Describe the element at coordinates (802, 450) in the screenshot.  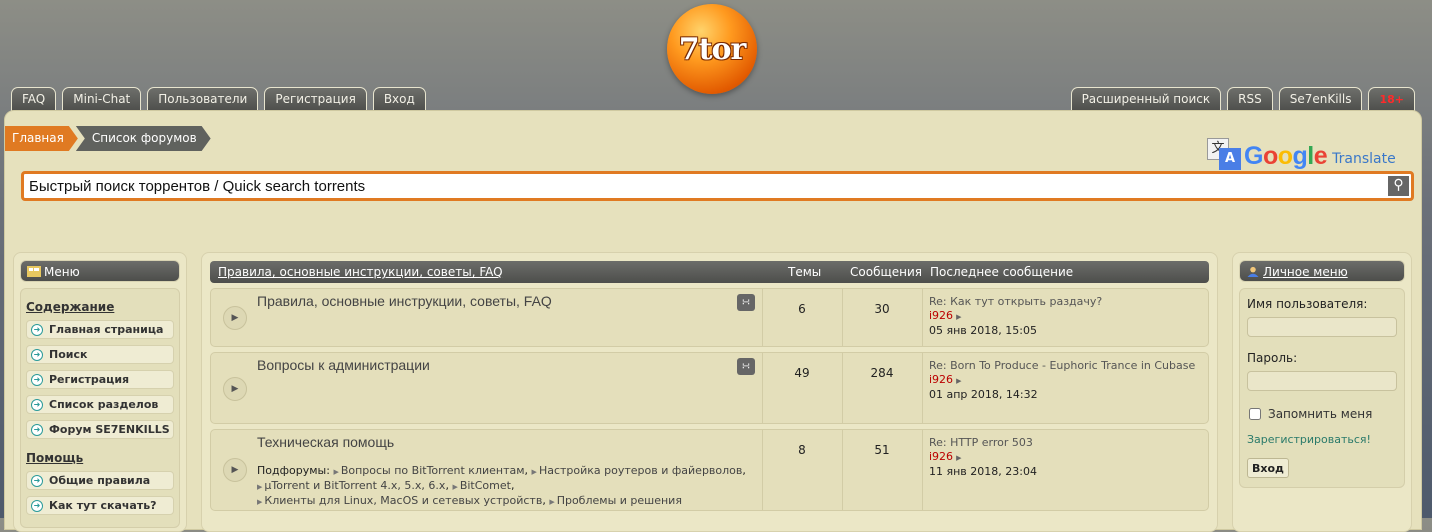
I see `topics-count: 8` at that location.